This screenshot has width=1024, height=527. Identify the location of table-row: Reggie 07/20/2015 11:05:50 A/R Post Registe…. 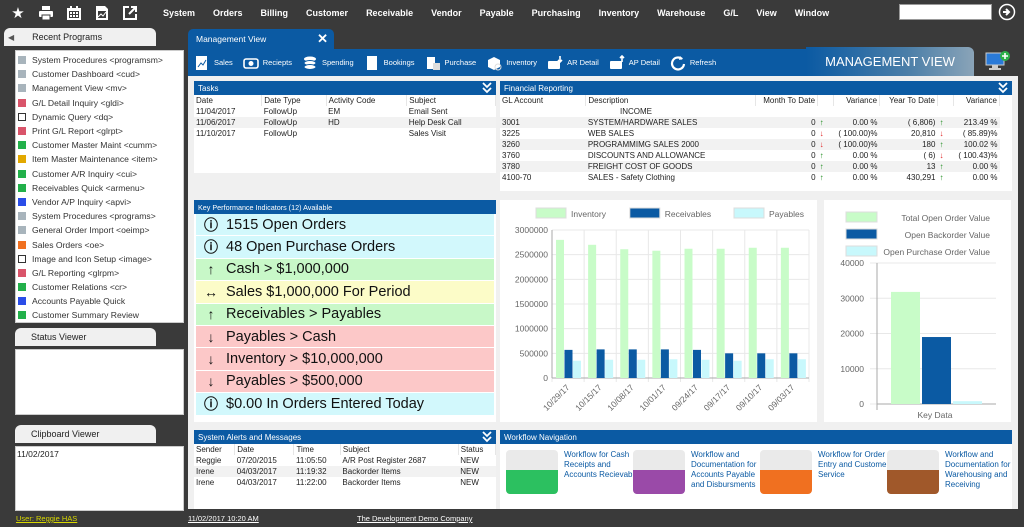
(345, 460).